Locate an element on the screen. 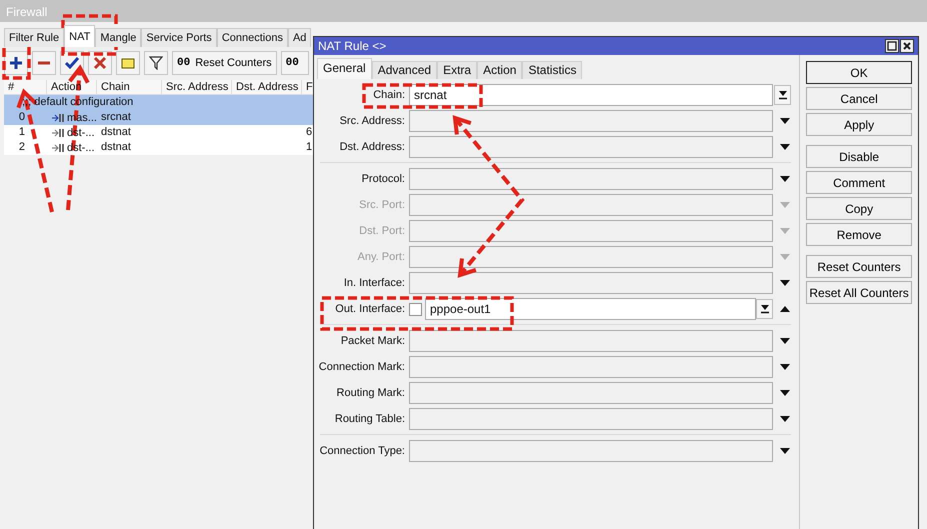  tab: Action is located at coordinates (499, 70).